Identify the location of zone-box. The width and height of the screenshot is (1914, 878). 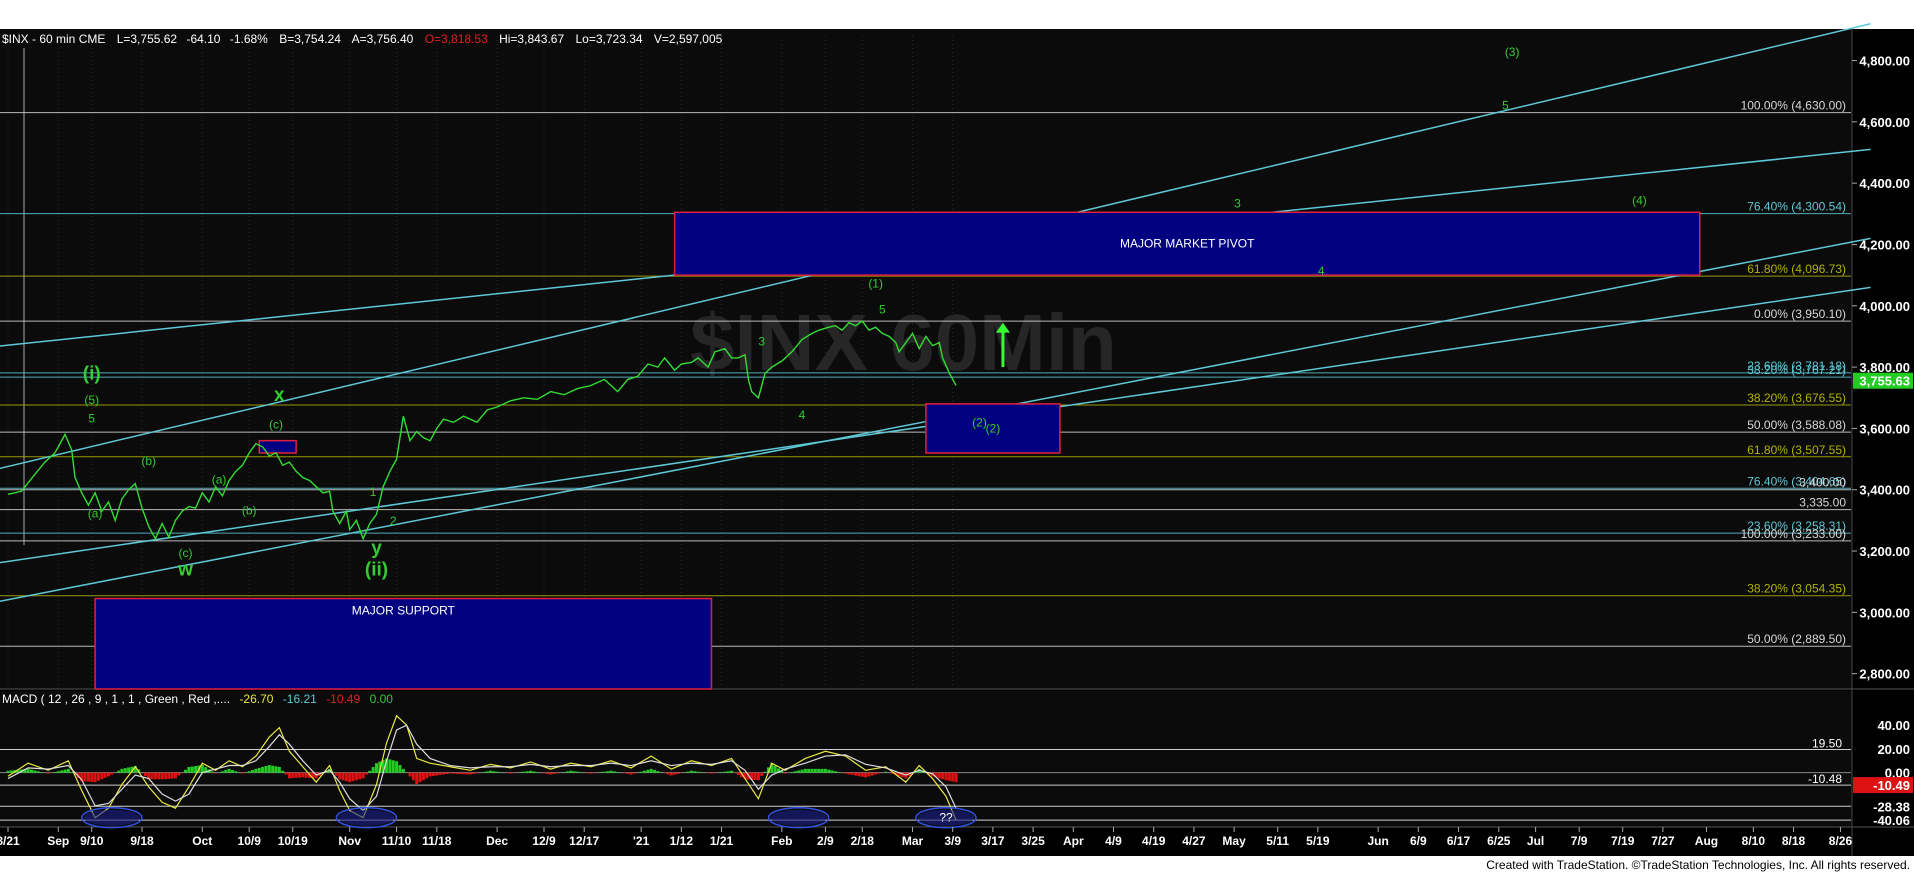
(277, 446).